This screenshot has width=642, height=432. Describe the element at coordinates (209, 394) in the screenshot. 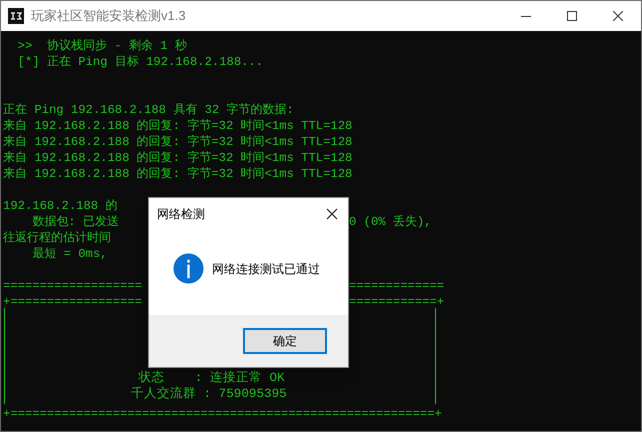

I see `console-line: 千人交流群 : 759095395` at that location.